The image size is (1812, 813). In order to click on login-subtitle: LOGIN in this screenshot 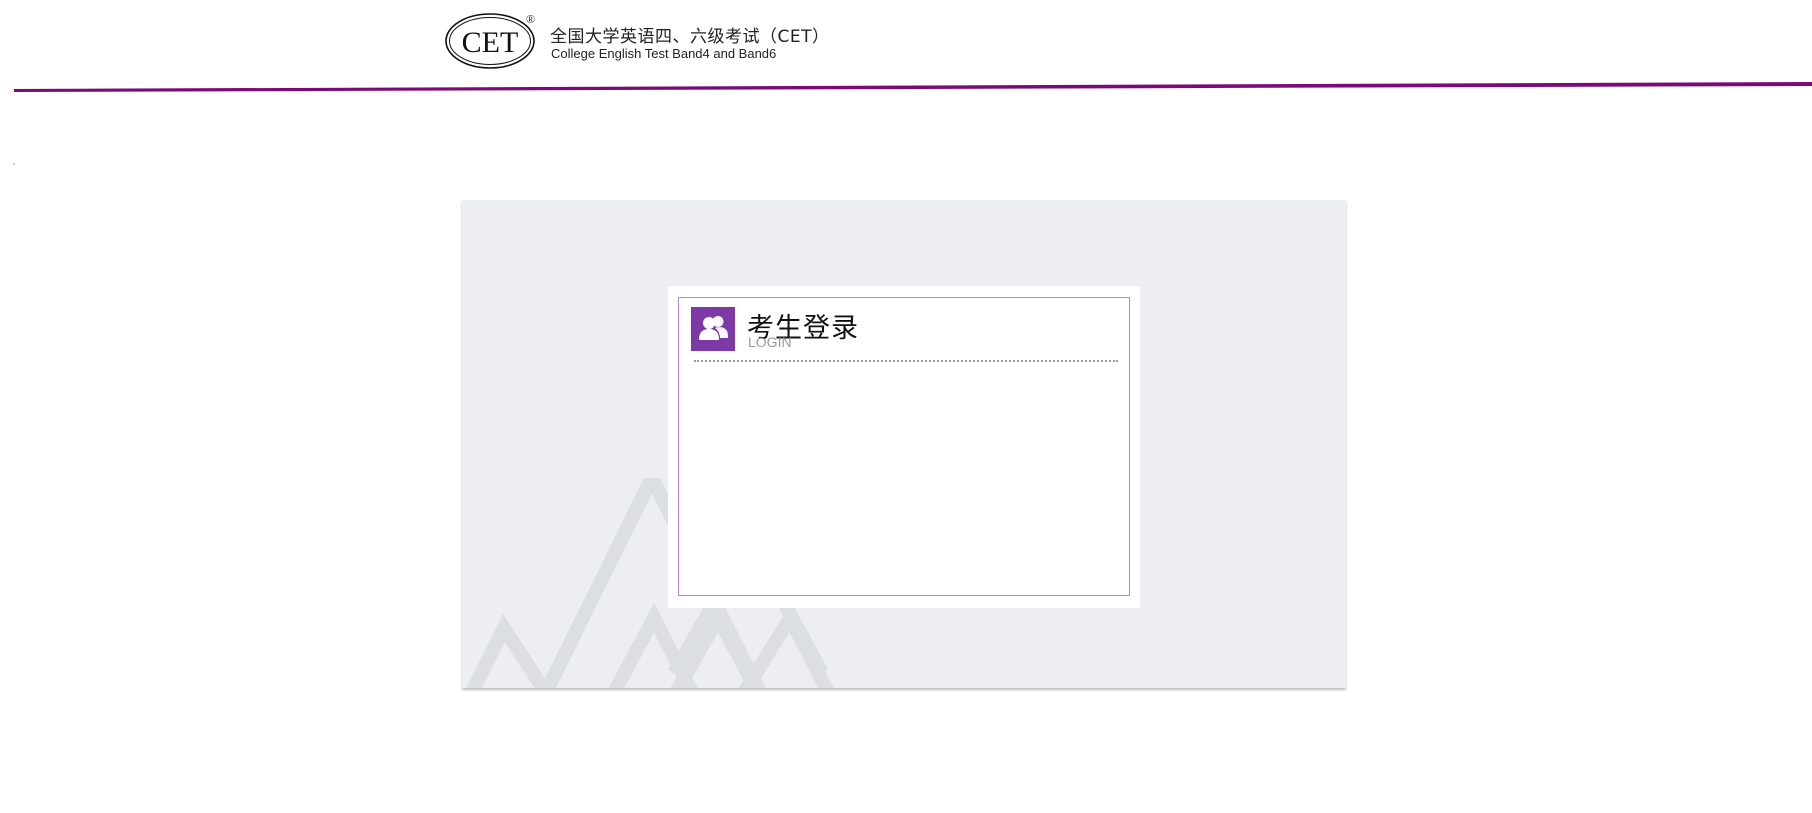, I will do `click(770, 342)`.